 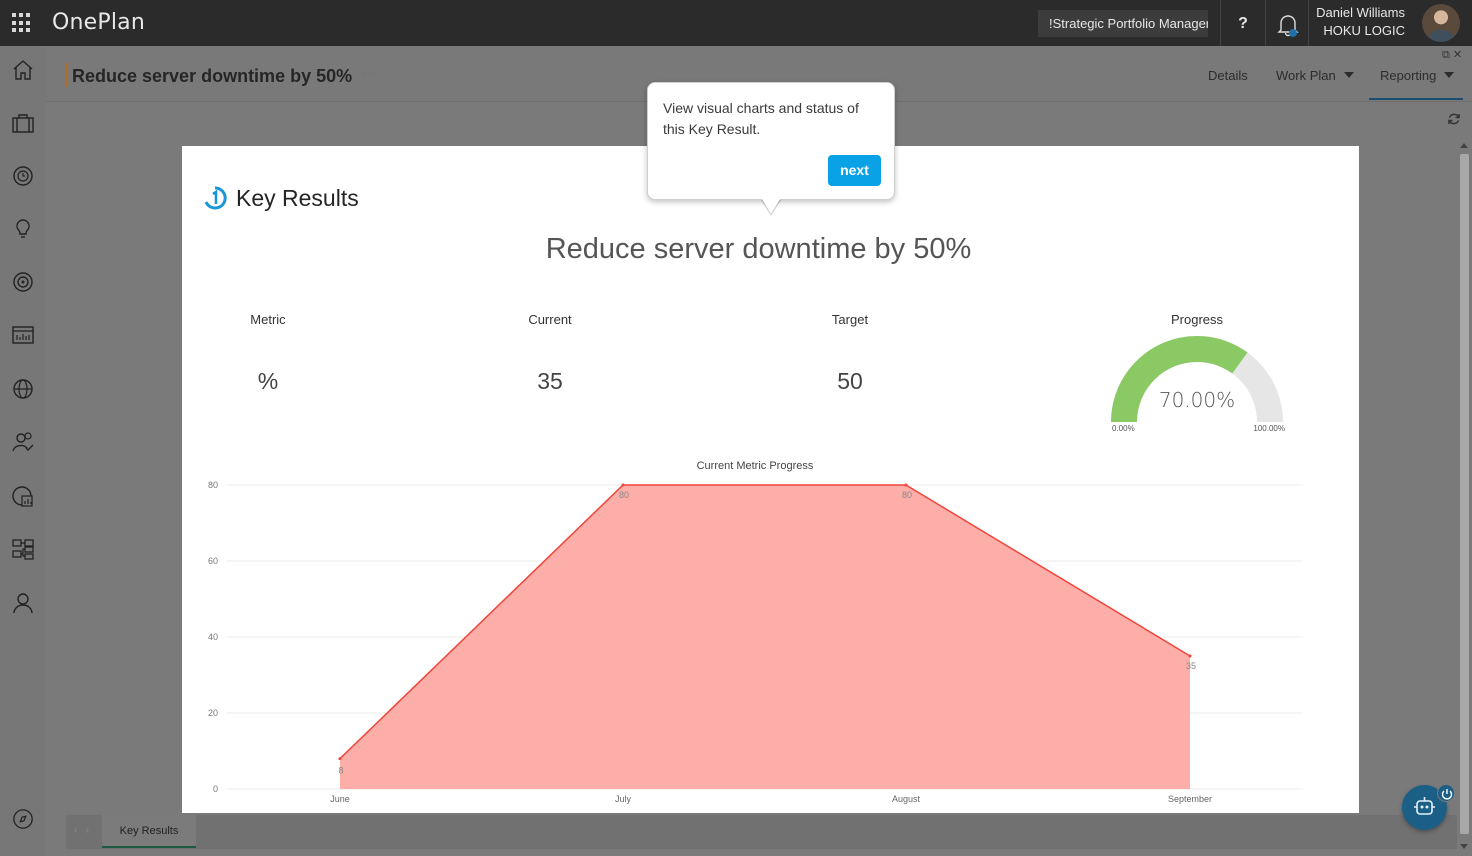 What do you see at coordinates (268, 381) in the screenshot?
I see `metric-value: %` at bounding box center [268, 381].